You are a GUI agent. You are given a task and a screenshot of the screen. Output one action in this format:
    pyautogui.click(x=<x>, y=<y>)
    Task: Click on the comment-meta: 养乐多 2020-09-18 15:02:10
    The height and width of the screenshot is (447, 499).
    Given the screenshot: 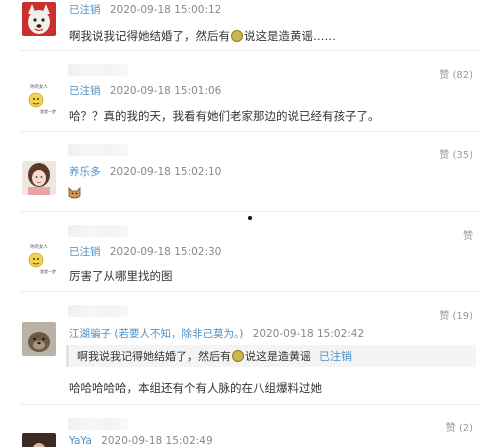 What is the action you would take?
    pyautogui.click(x=145, y=171)
    